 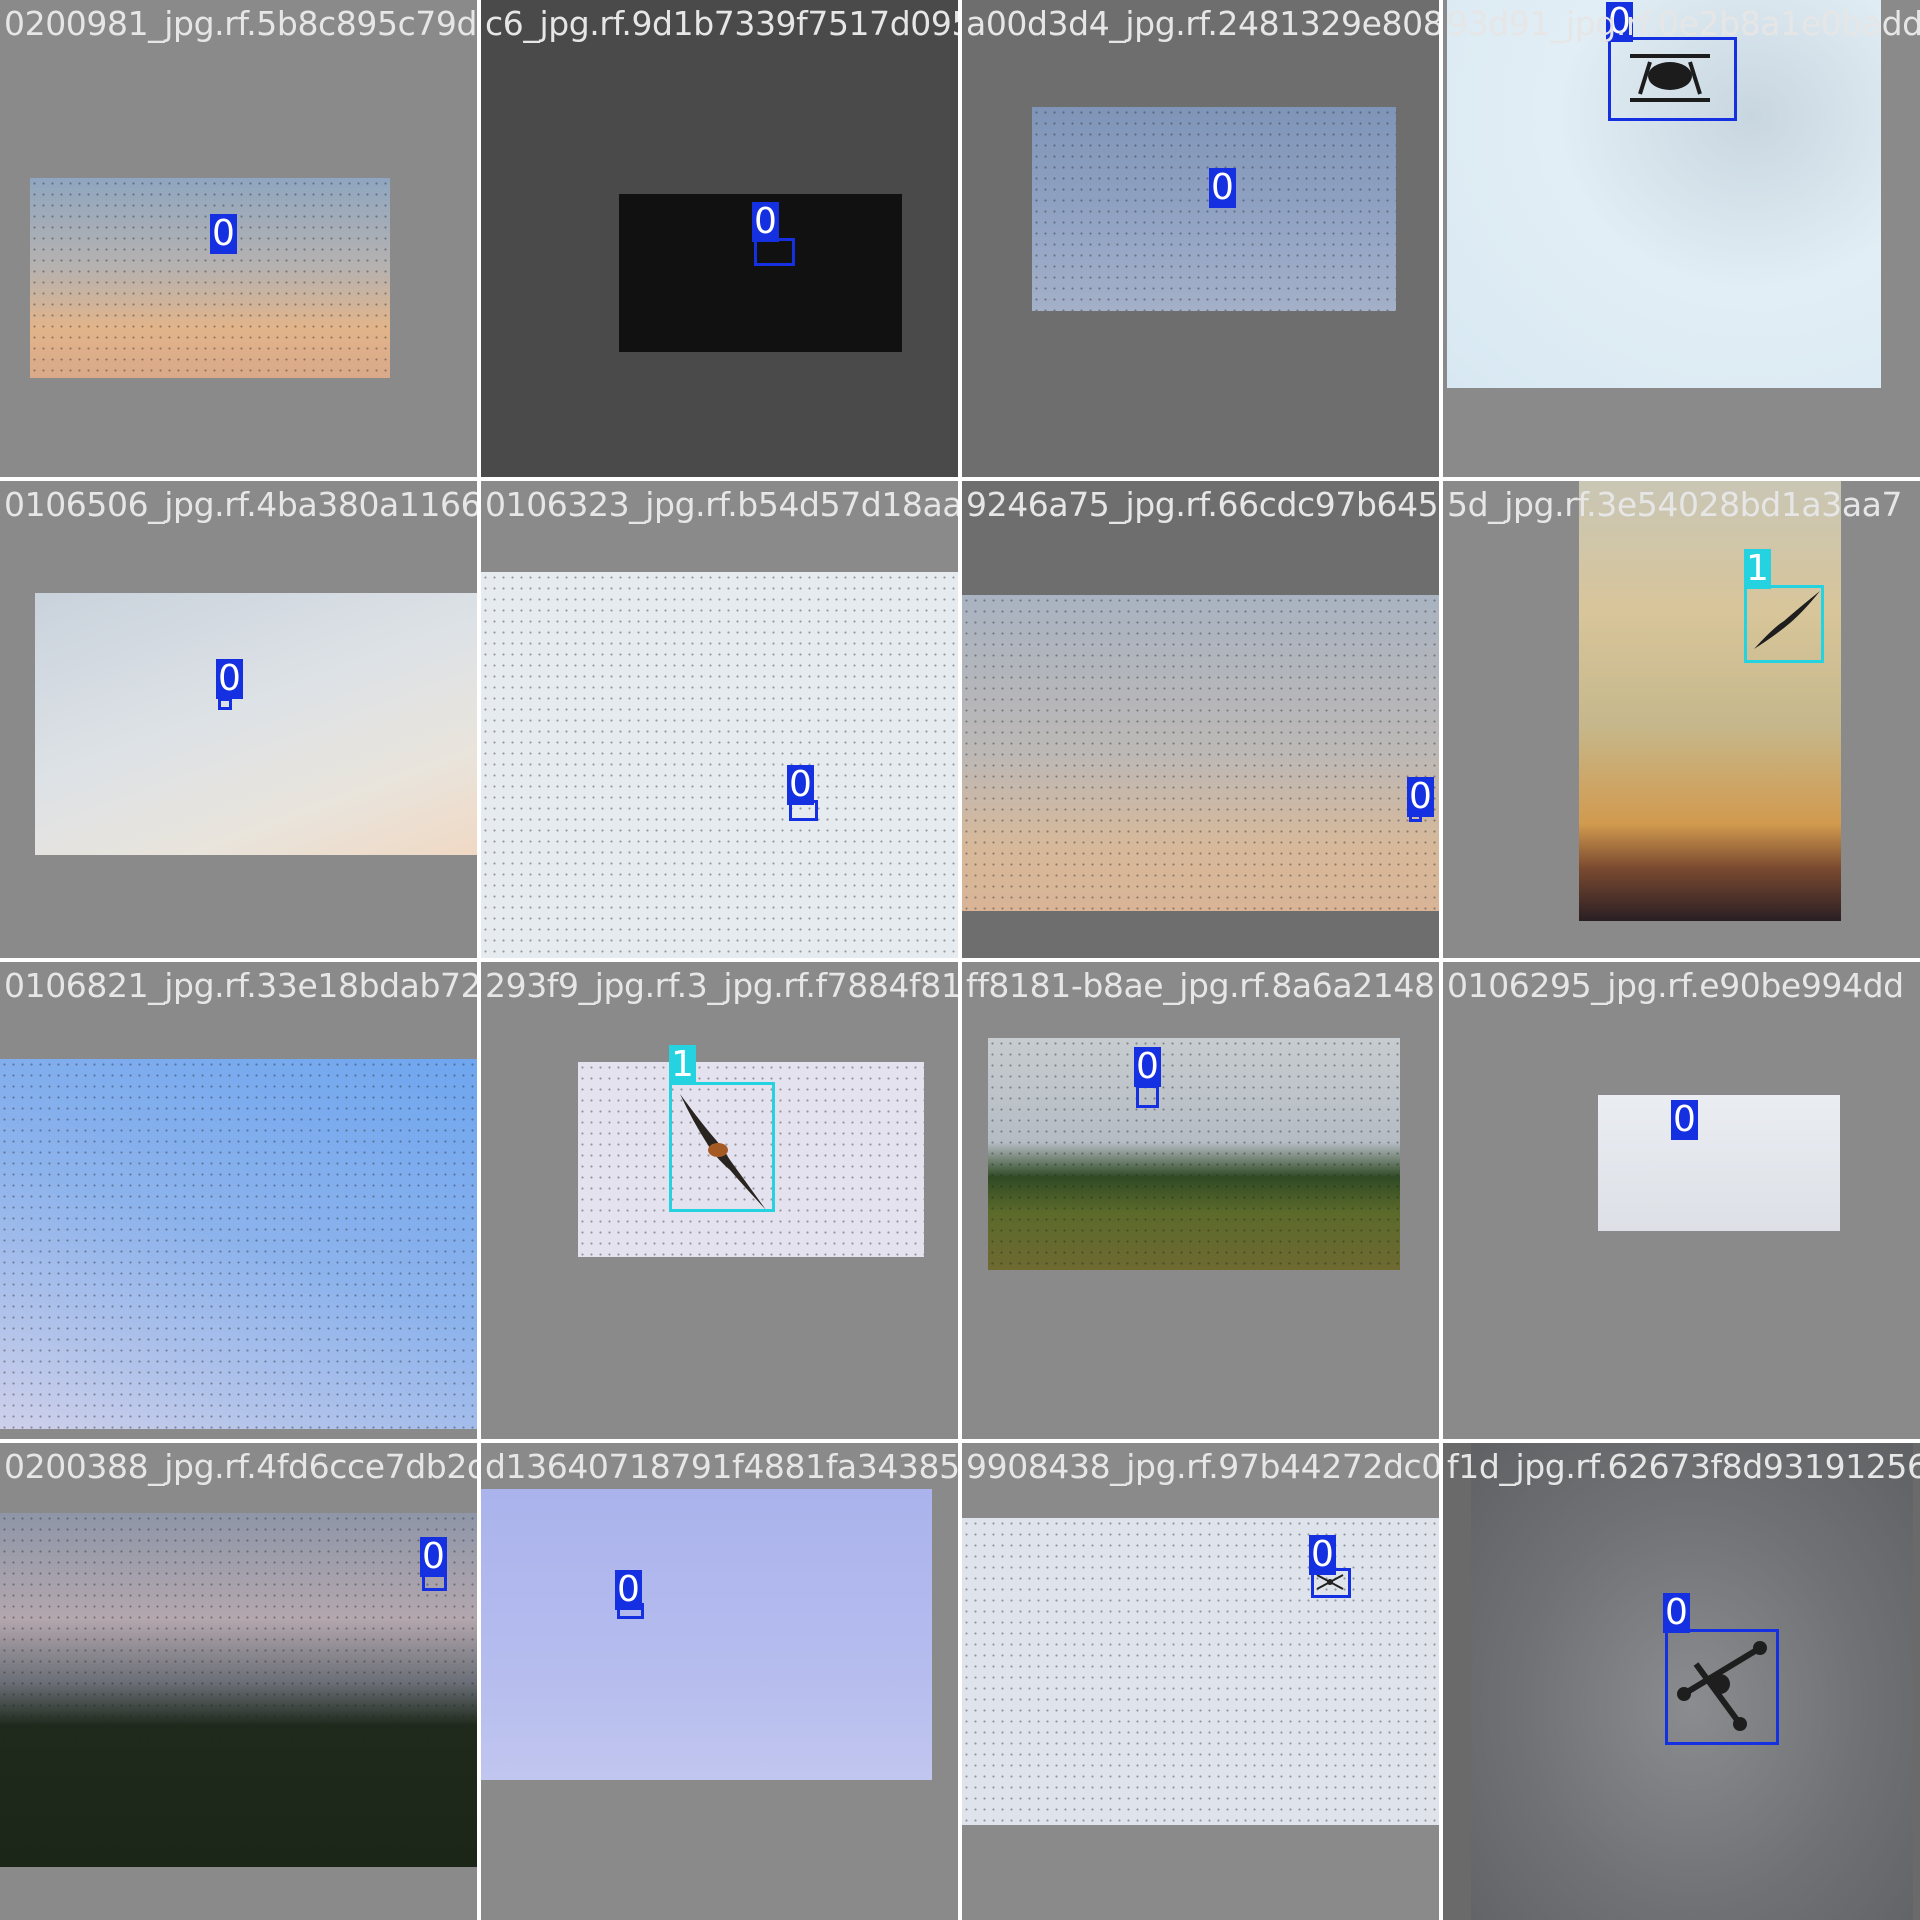 I want to click on tile-filename: 0106323_jpg.rf.b54d57d18aa9246a75, so click(x=721, y=504).